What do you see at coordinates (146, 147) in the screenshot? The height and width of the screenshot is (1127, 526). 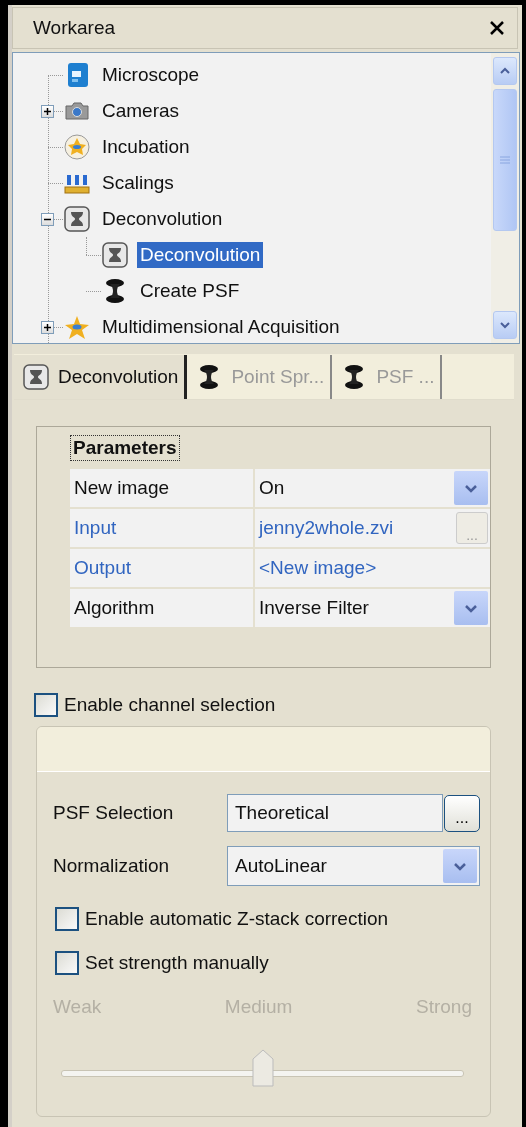 I see `tree-item: Incubation` at bounding box center [146, 147].